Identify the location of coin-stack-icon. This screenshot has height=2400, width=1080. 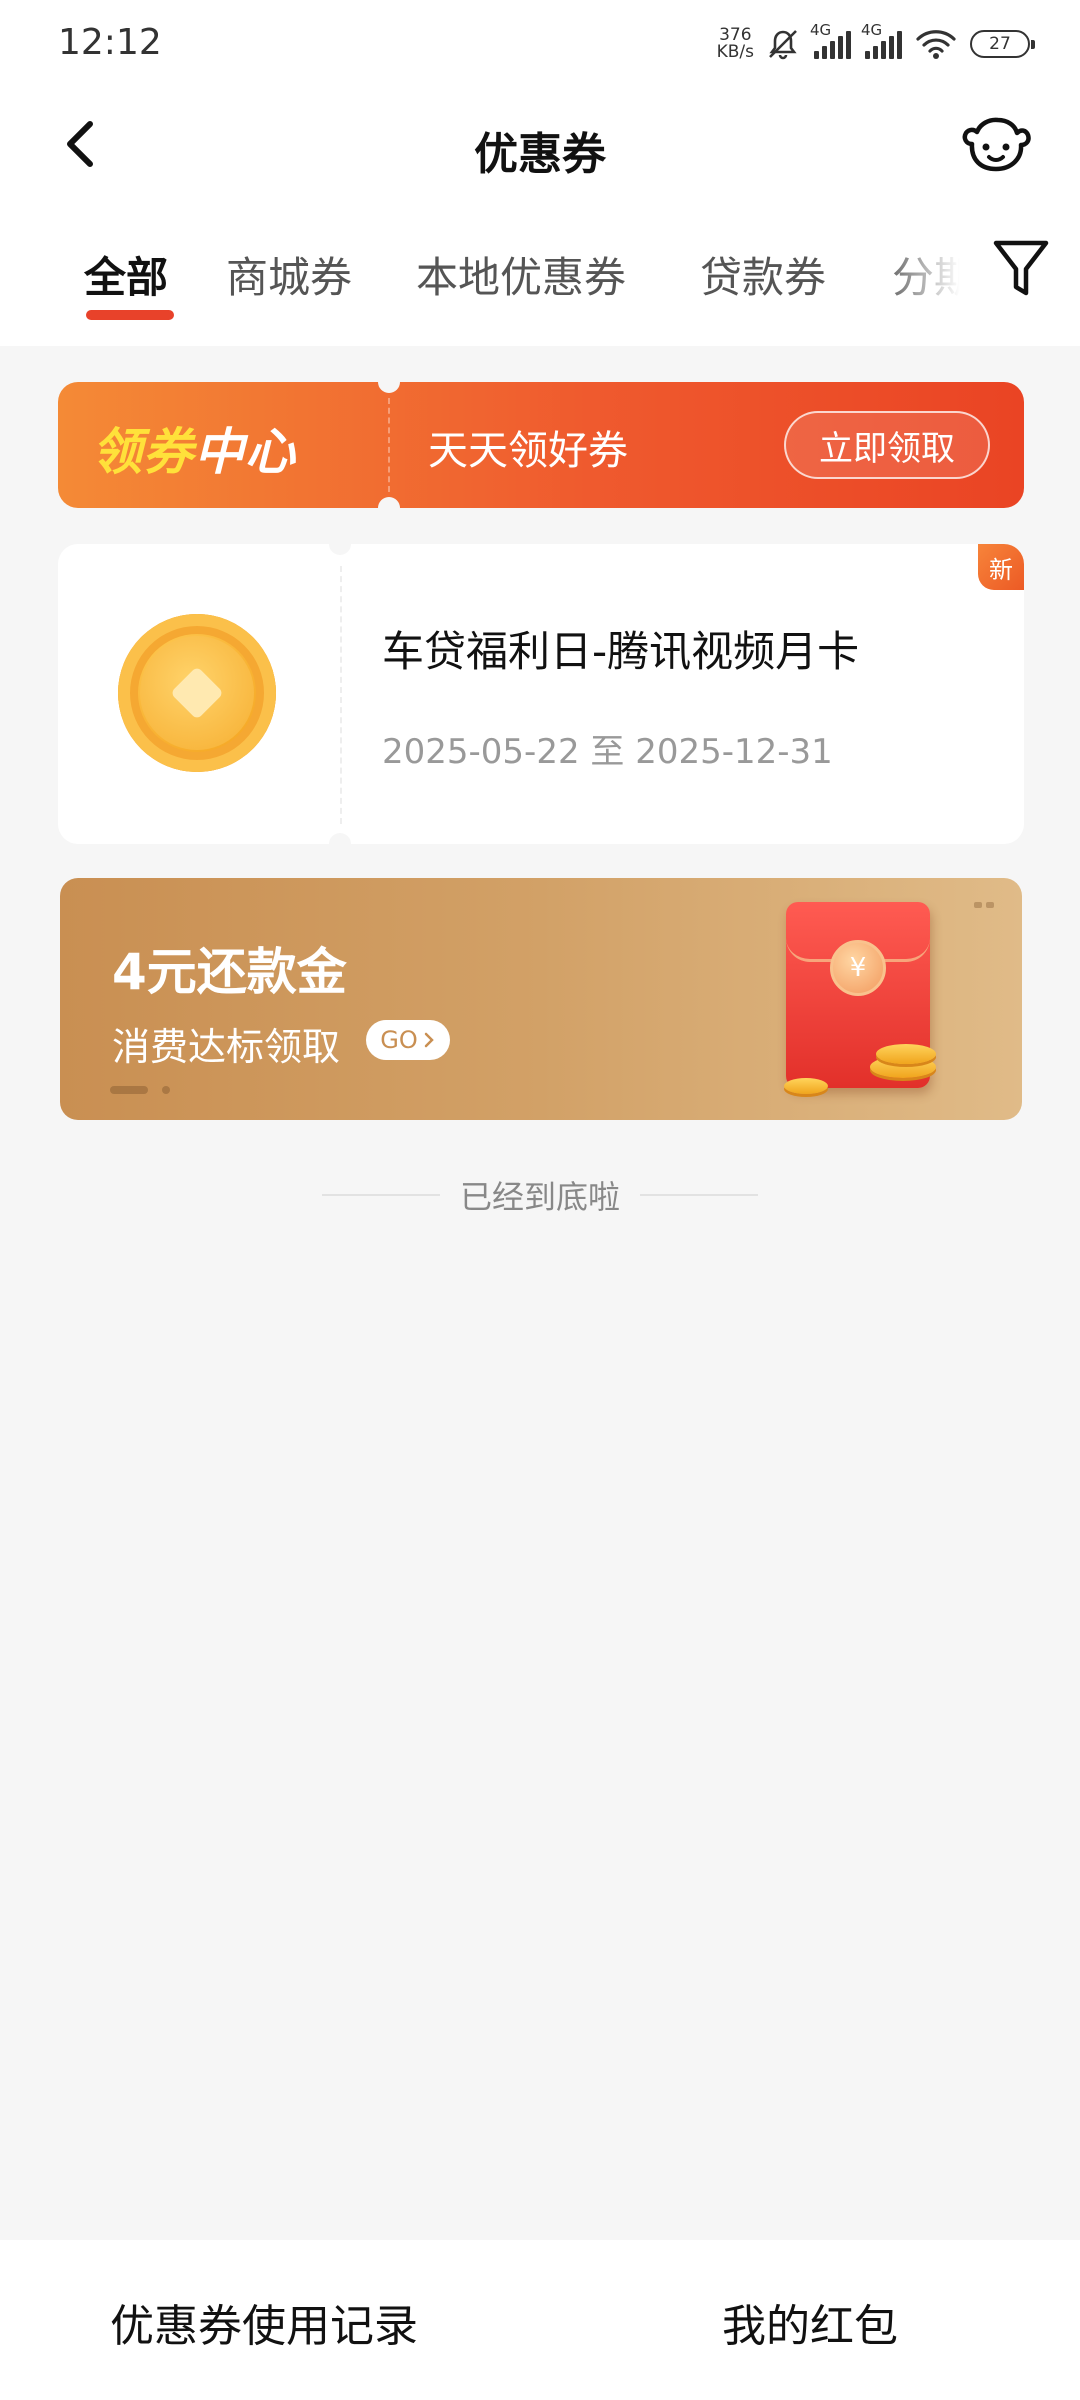
(906, 1054).